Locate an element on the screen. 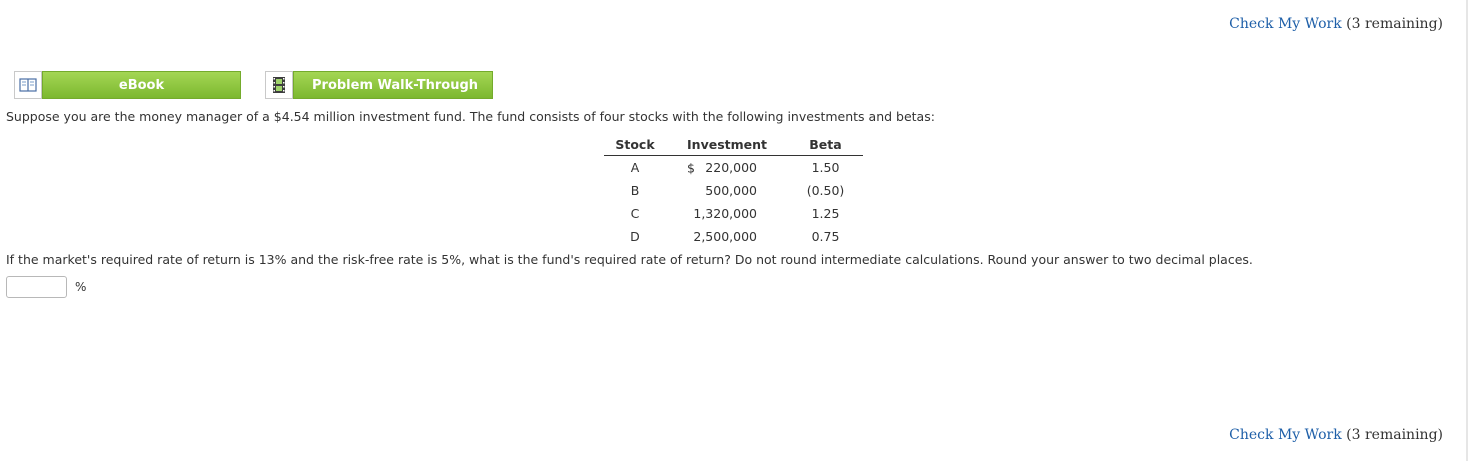  stock-cell: C is located at coordinates (635, 213).